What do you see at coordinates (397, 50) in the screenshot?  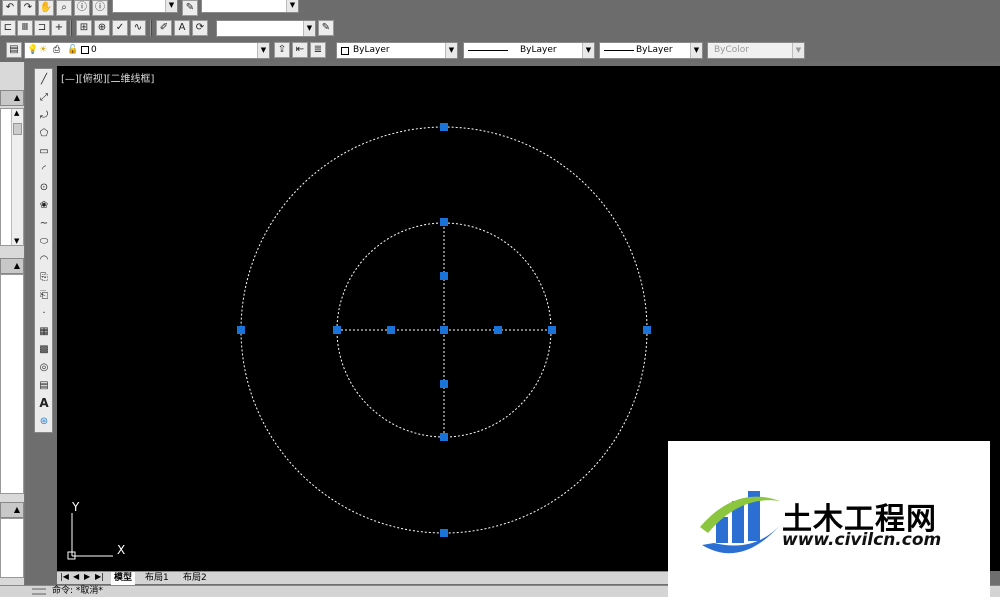 I see `color-dropdown: ByLayer ▼` at bounding box center [397, 50].